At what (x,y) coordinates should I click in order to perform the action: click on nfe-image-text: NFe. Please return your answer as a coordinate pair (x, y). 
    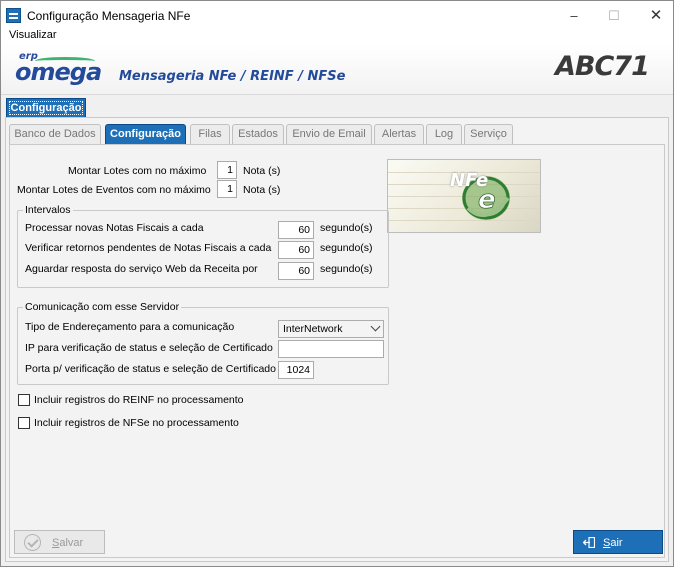
    Looking at the image, I should click on (469, 180).